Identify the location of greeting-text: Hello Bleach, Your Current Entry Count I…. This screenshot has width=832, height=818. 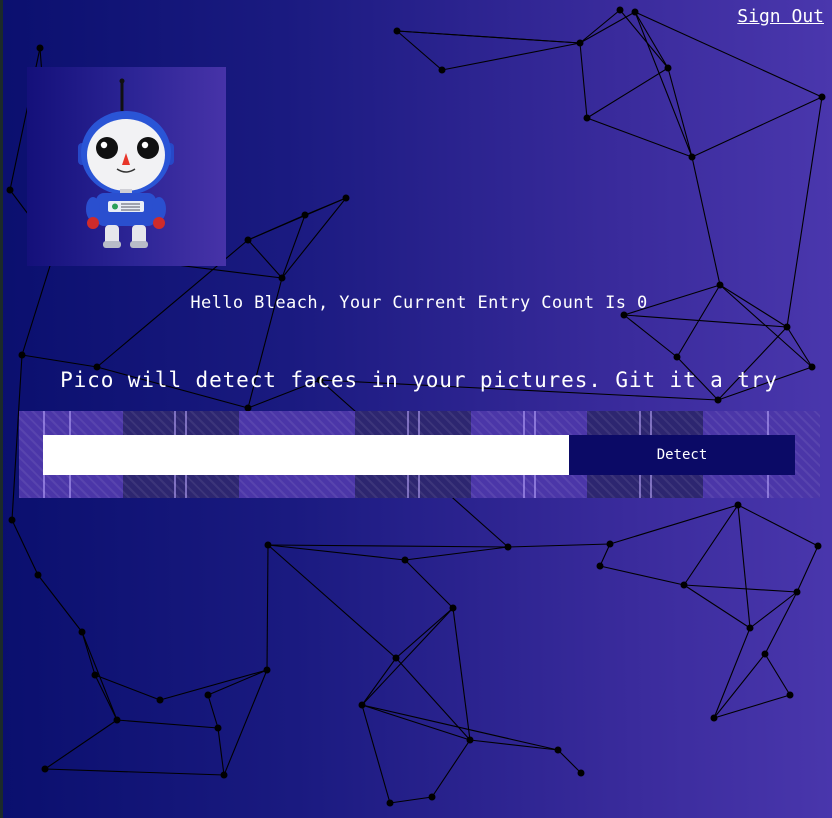
(419, 303).